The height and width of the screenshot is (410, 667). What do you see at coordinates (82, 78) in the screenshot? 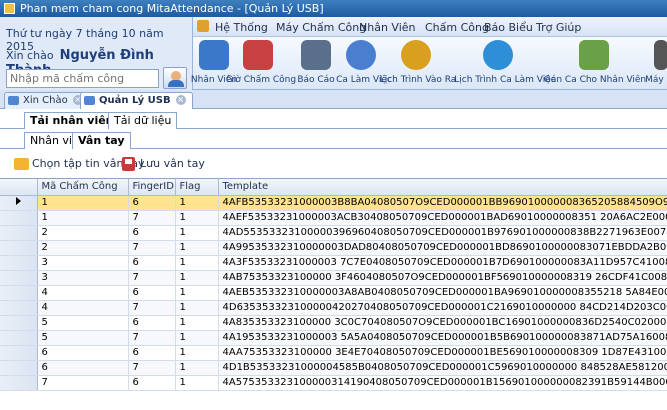
I see `employee-code-search-input` at bounding box center [82, 78].